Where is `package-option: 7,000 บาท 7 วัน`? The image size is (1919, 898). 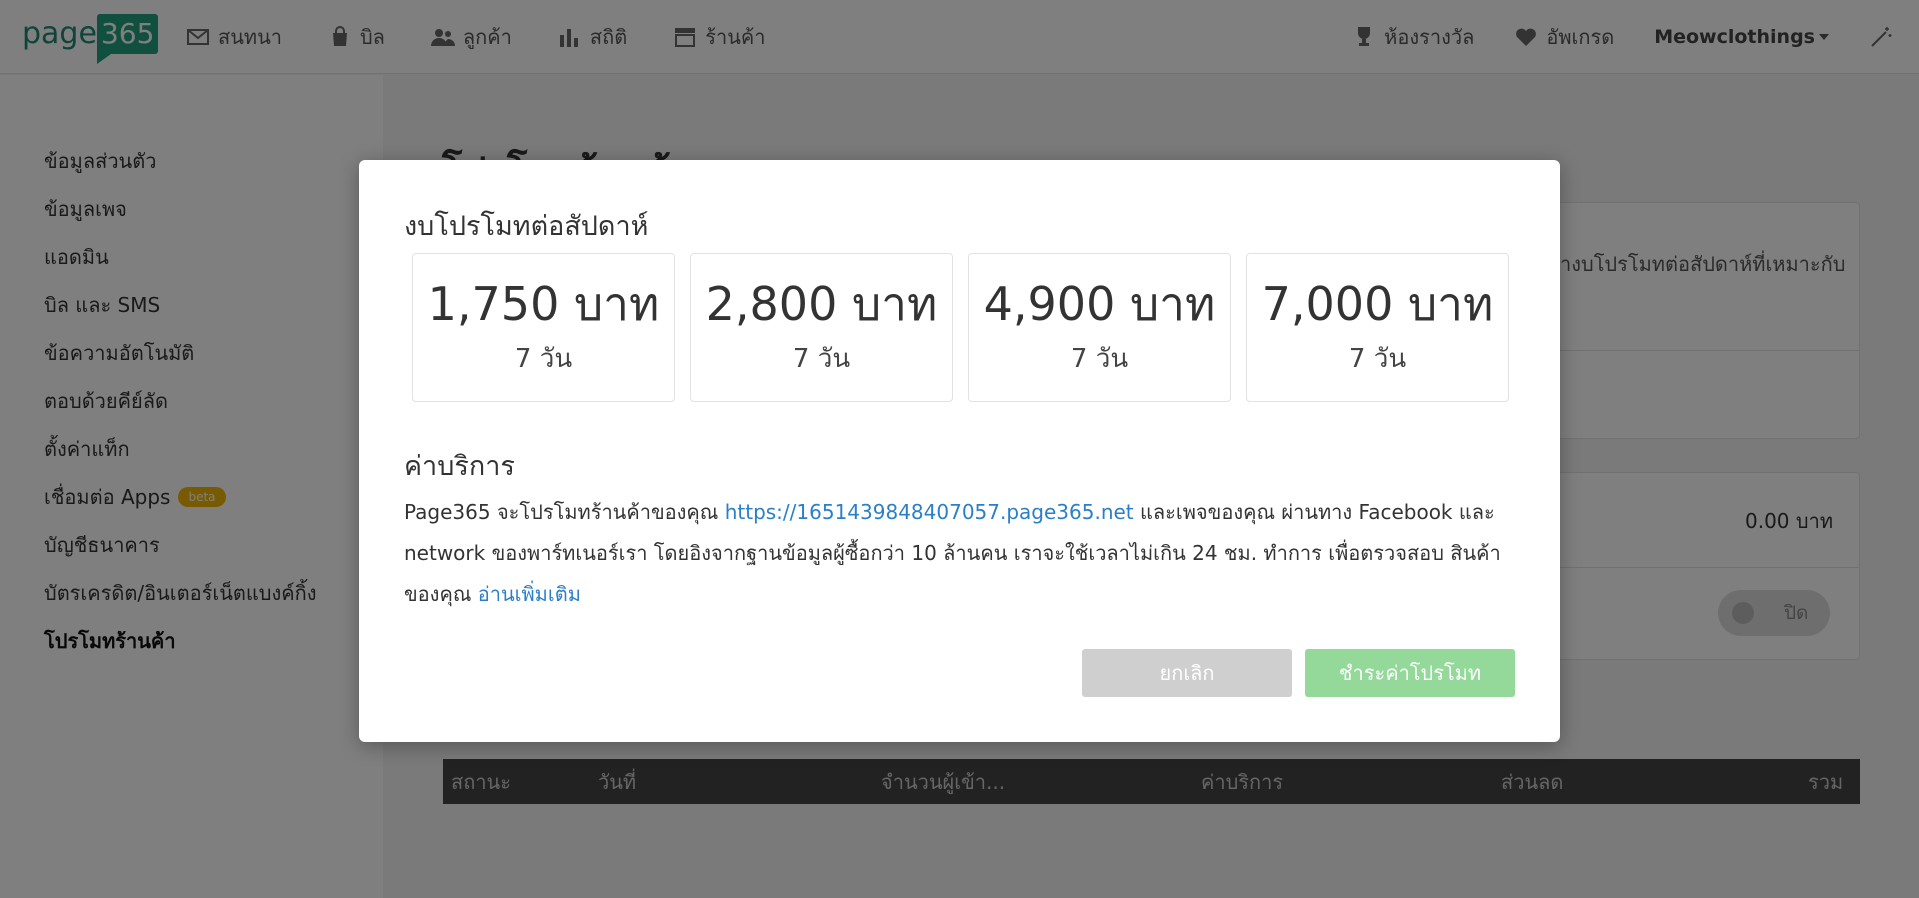
package-option: 7,000 บาท 7 วัน is located at coordinates (1377, 327).